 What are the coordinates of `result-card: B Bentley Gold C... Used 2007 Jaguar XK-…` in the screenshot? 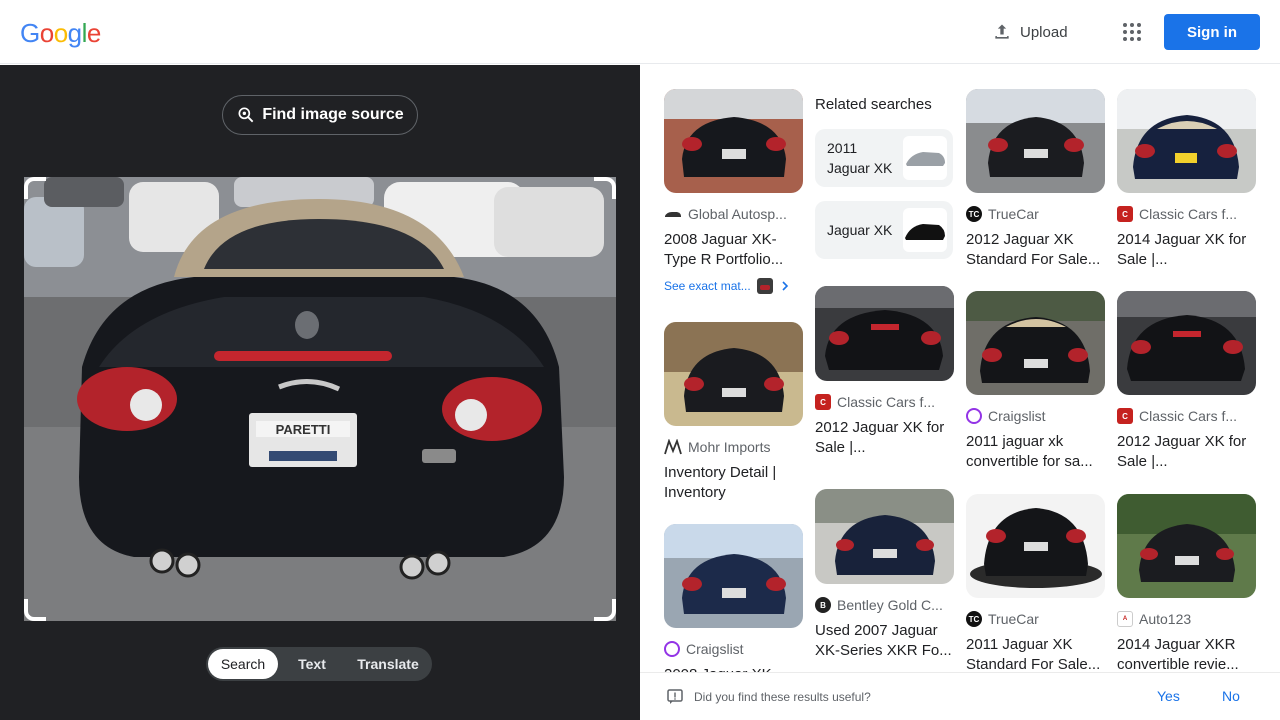 It's located at (884, 575).